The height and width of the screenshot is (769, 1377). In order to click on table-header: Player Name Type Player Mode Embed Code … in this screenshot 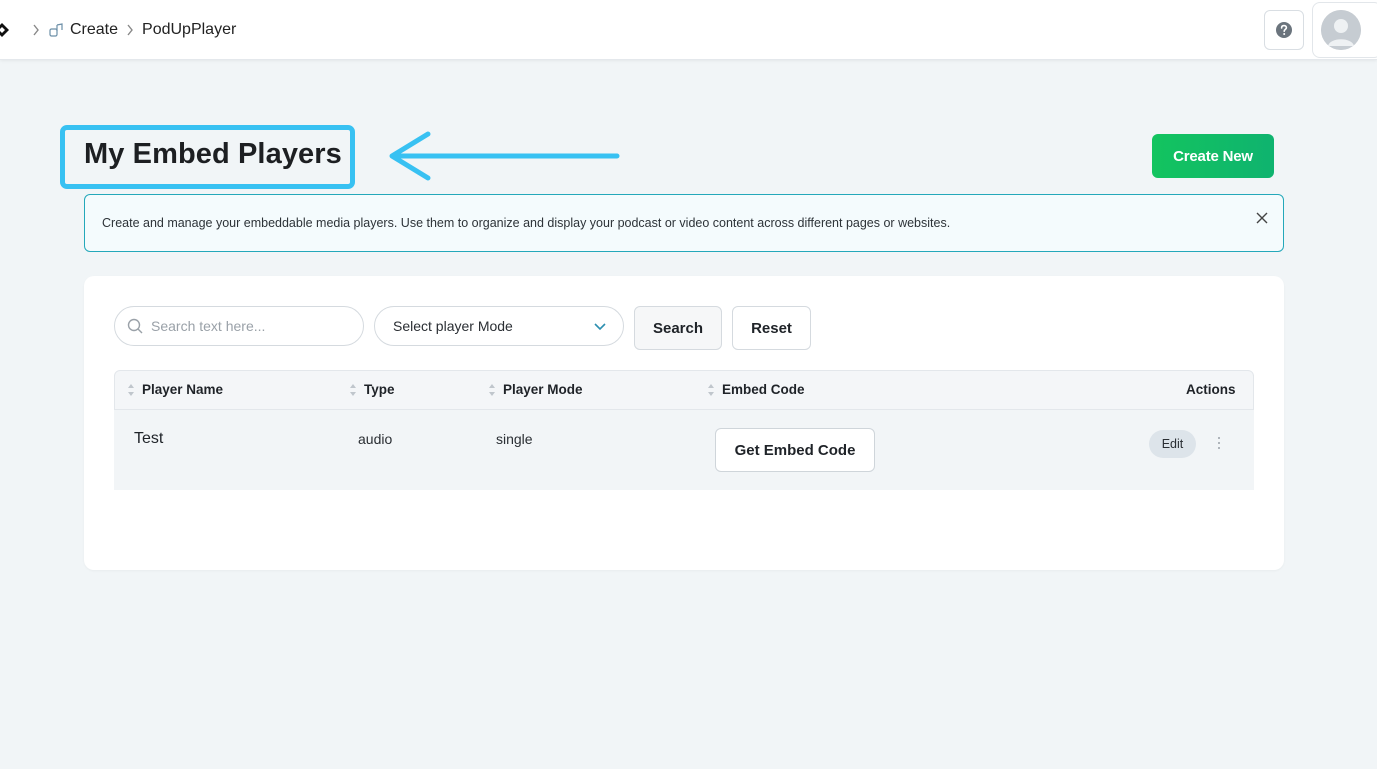, I will do `click(684, 390)`.